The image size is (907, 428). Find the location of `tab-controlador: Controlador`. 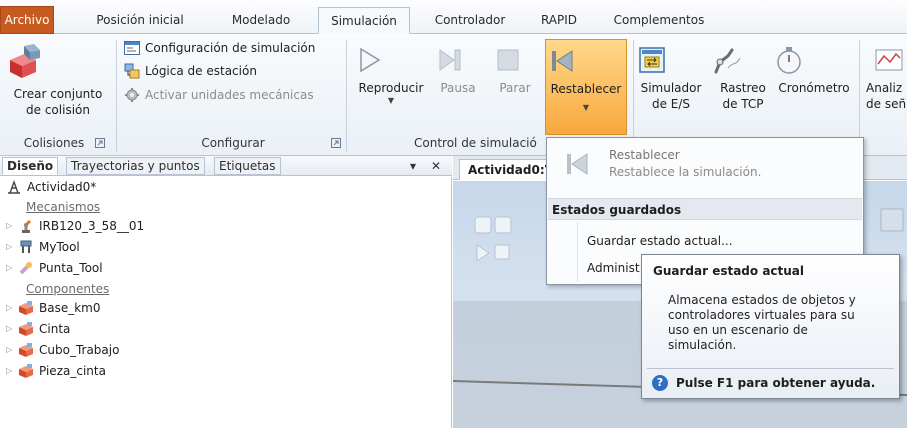

tab-controlador: Controlador is located at coordinates (470, 20).